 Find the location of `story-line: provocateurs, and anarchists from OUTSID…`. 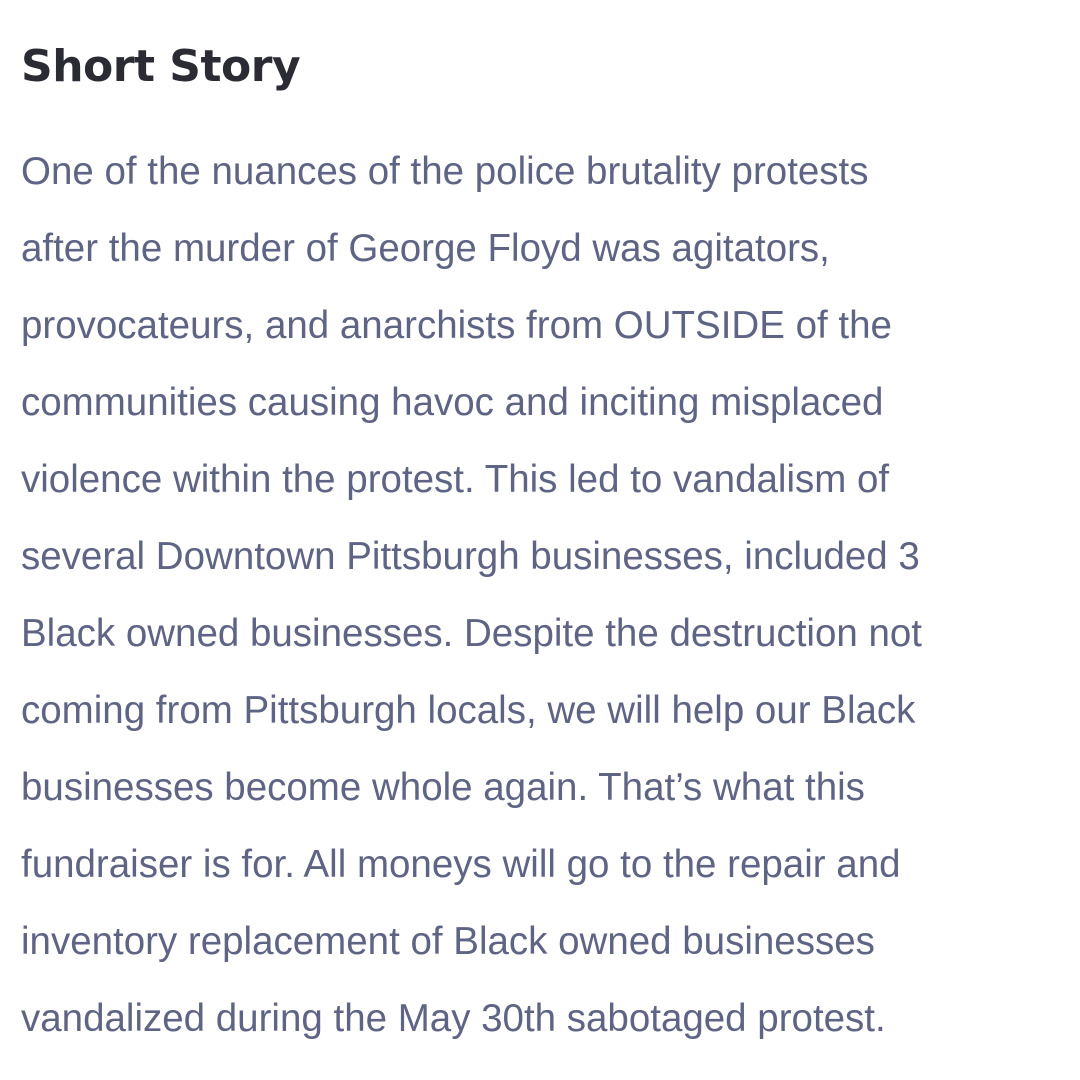

story-line: provocateurs, and anarchists from OUTSID… is located at coordinates (456, 325).